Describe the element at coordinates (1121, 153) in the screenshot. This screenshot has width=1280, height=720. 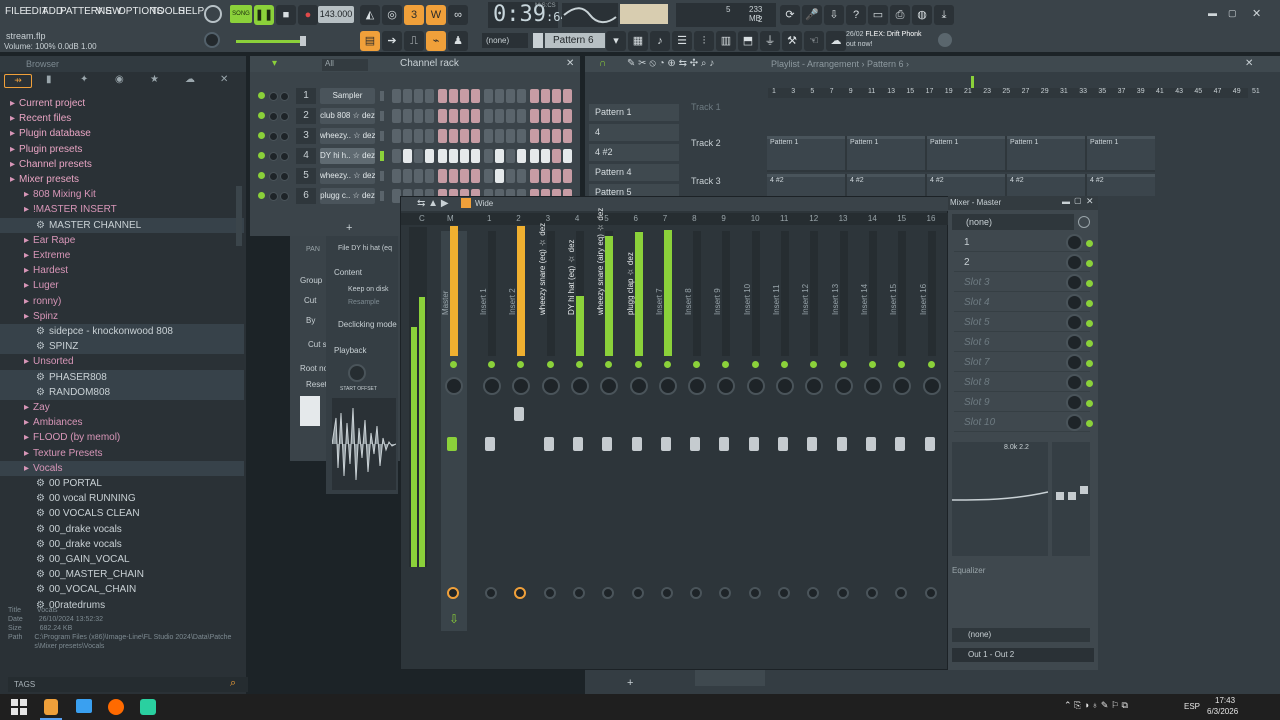
I see `track-2-clip: Pattern 1` at that location.